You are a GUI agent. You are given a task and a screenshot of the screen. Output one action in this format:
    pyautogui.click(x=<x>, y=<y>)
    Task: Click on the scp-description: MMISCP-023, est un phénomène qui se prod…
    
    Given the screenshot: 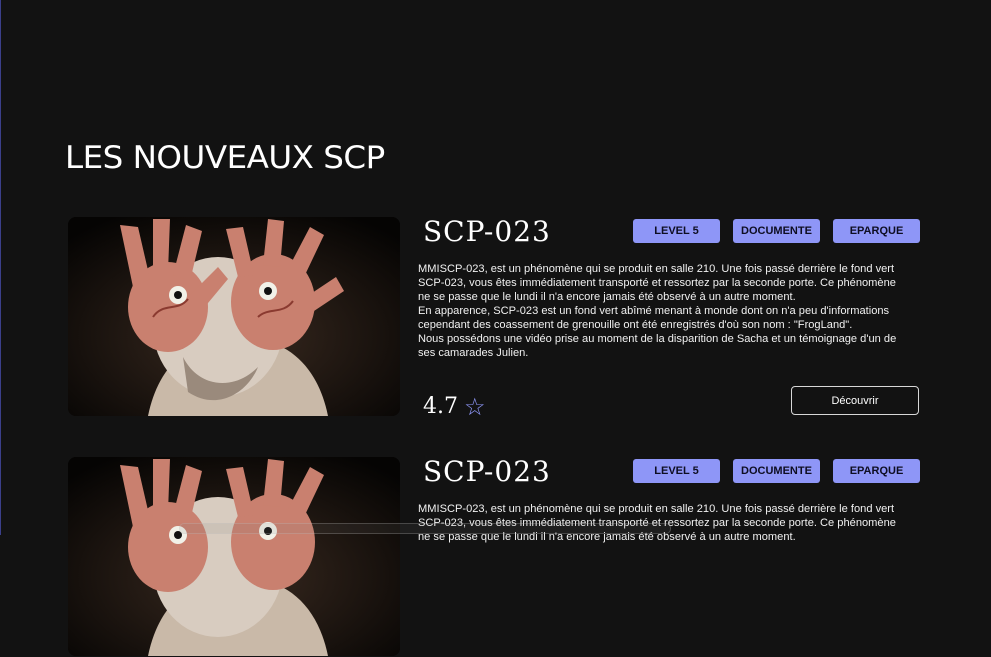 What is the action you would take?
    pyautogui.click(x=663, y=311)
    